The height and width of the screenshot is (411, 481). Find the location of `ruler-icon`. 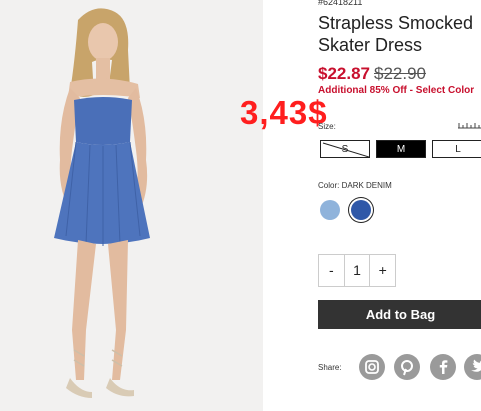

ruler-icon is located at coordinates (469, 125).